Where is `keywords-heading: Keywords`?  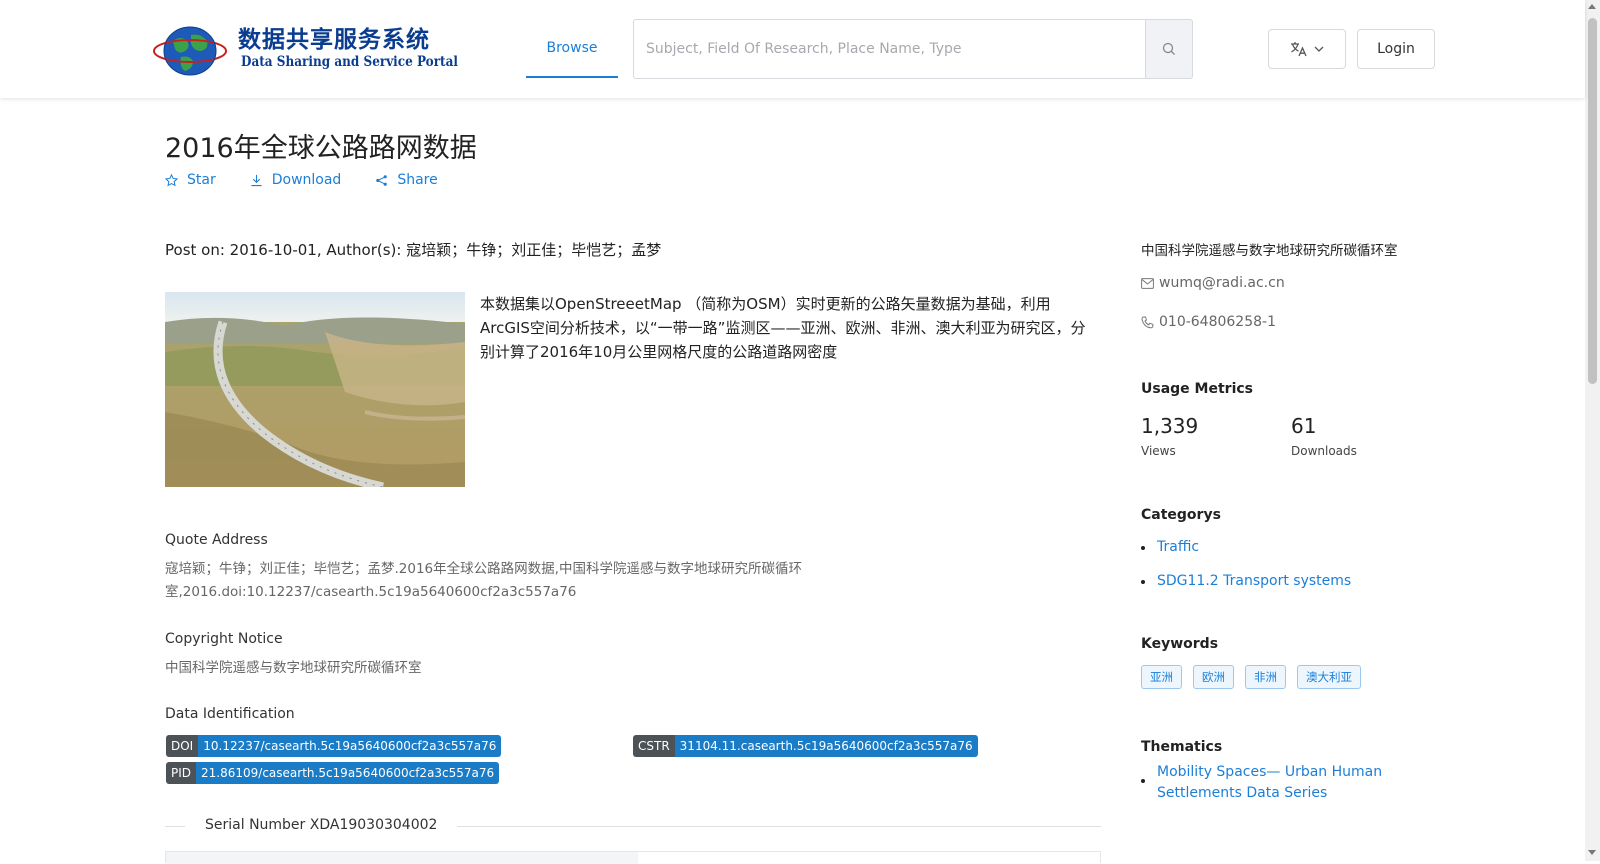 keywords-heading: Keywords is located at coordinates (1180, 644).